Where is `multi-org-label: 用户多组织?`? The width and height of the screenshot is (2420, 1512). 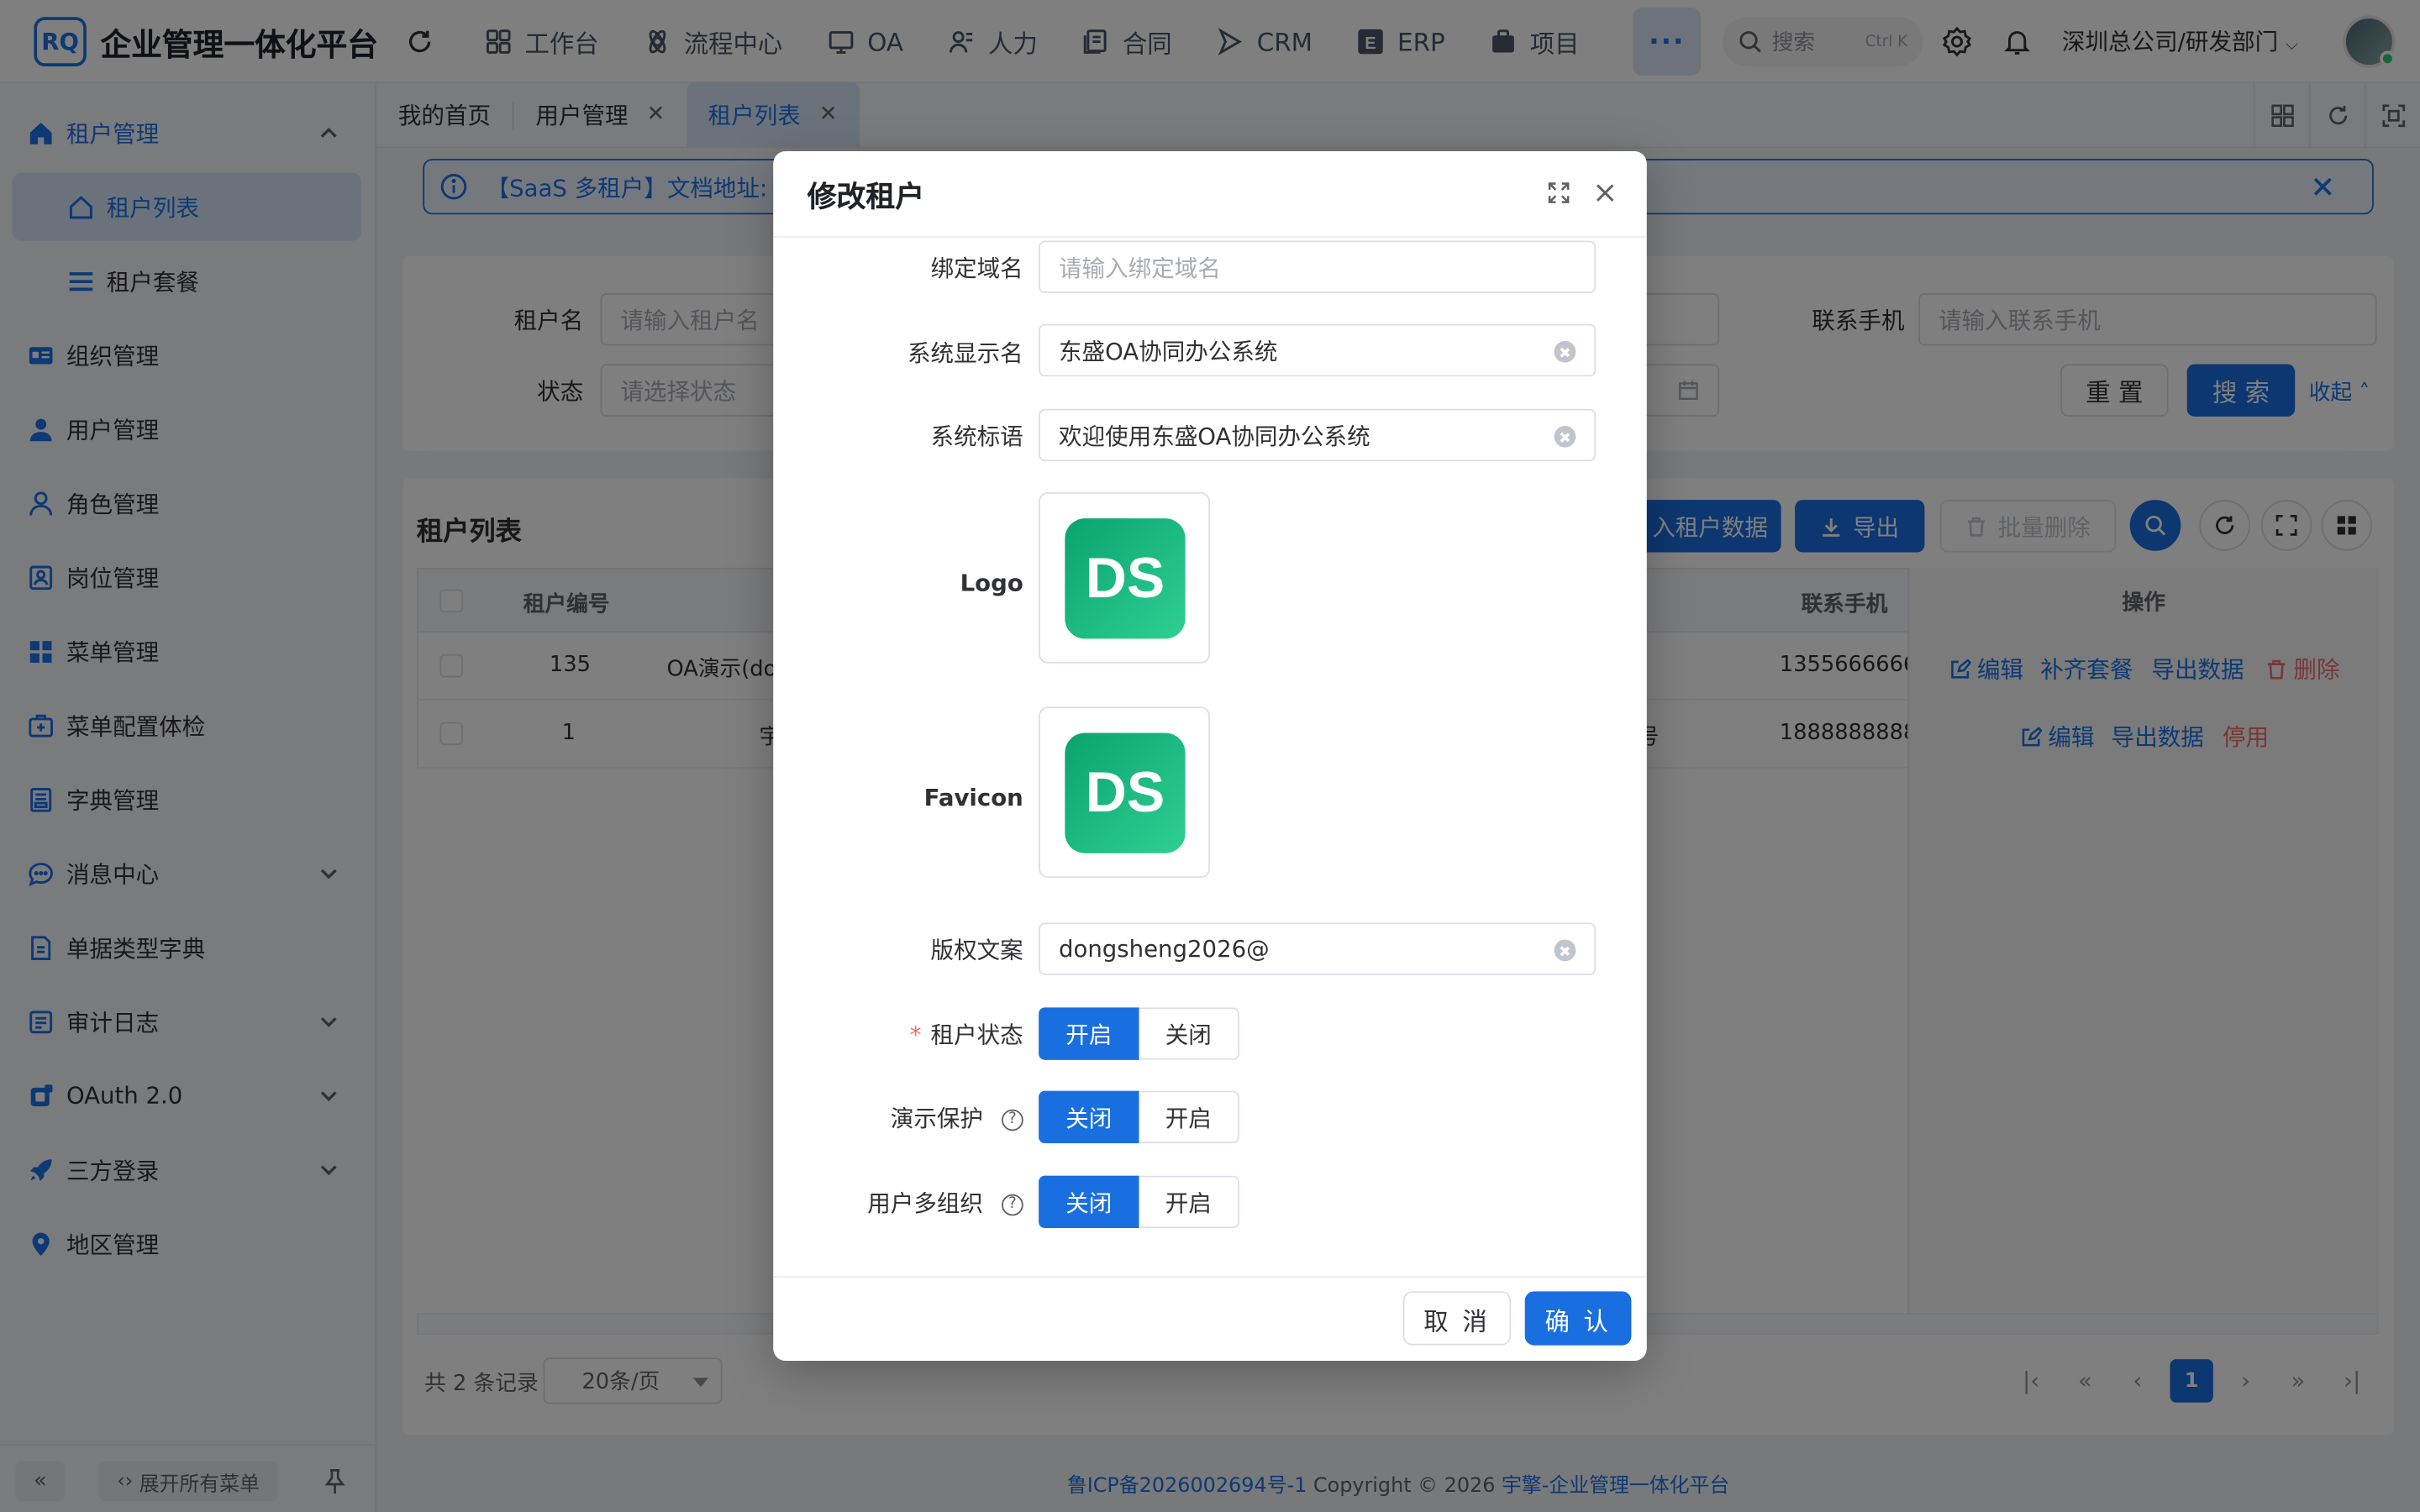 multi-org-label: 用户多组织? is located at coordinates (898, 1202).